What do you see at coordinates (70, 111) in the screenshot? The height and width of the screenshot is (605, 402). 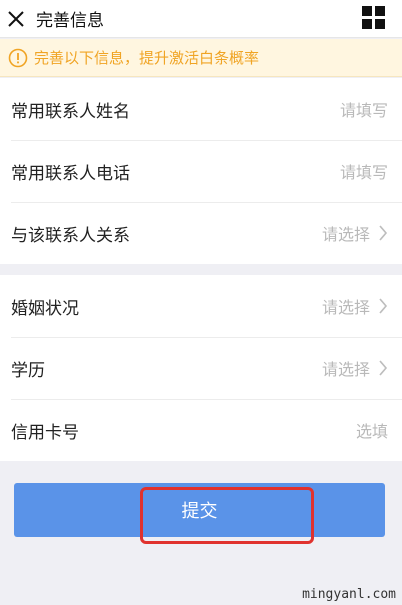 I see `field-label: 常用联系人姓名` at bounding box center [70, 111].